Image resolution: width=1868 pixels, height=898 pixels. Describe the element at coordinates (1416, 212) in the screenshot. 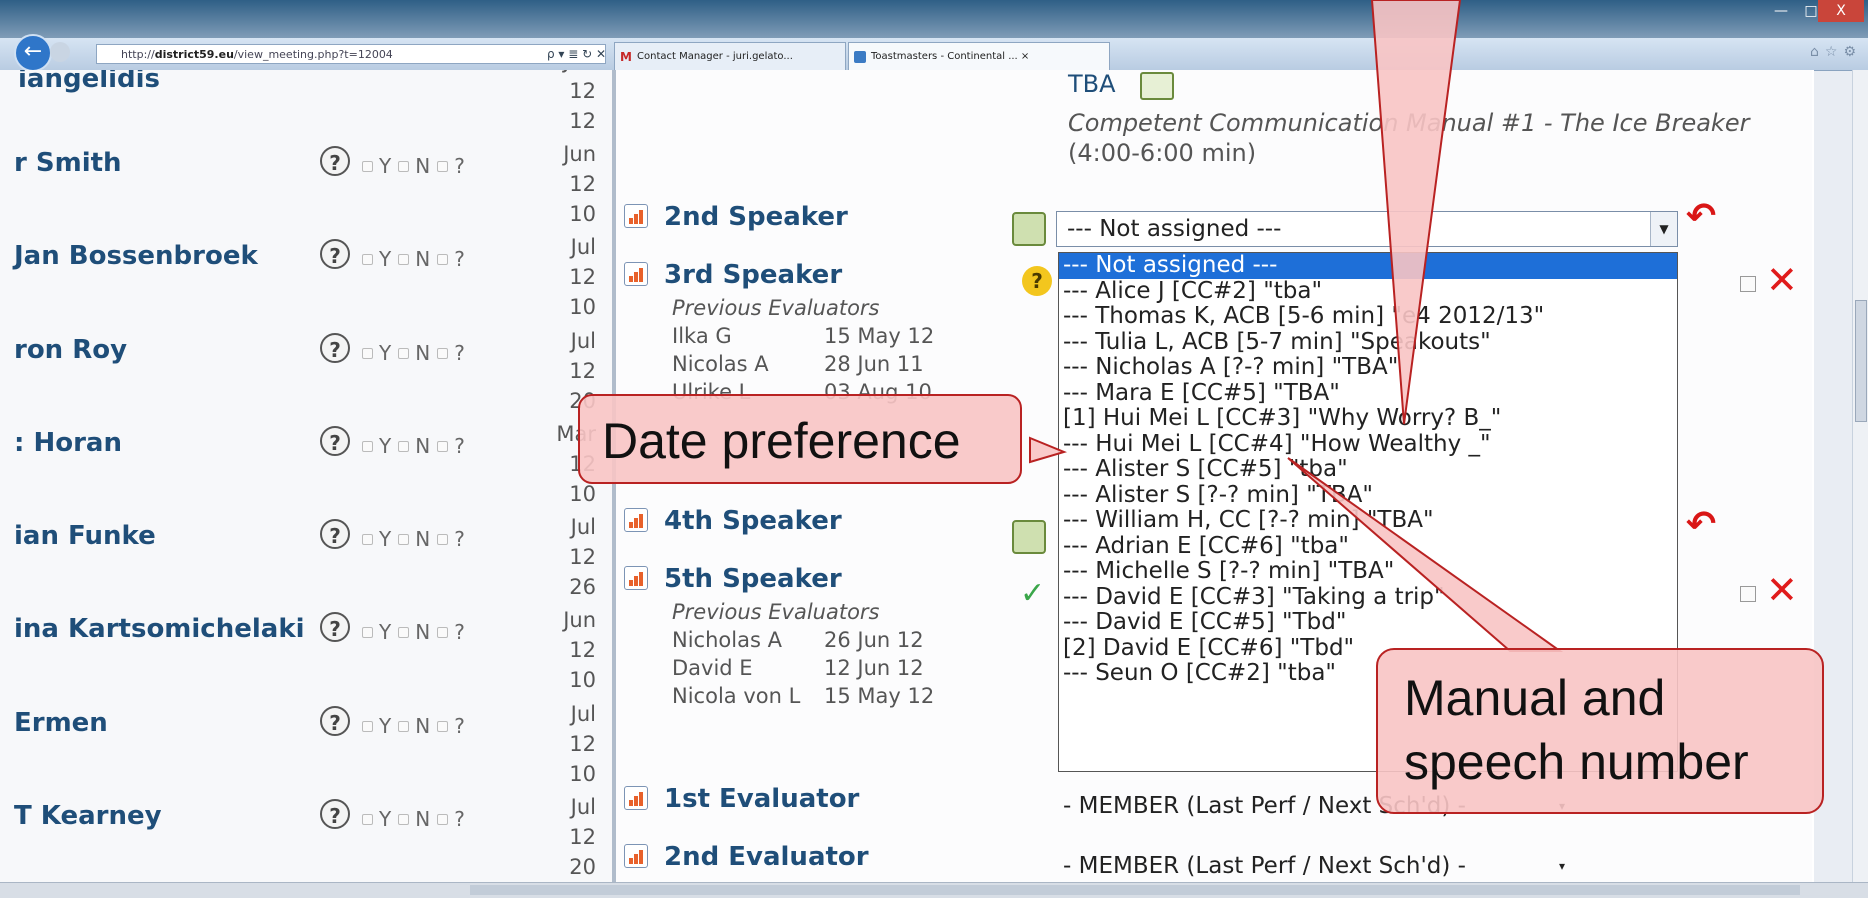

I see `top-pointer` at that location.